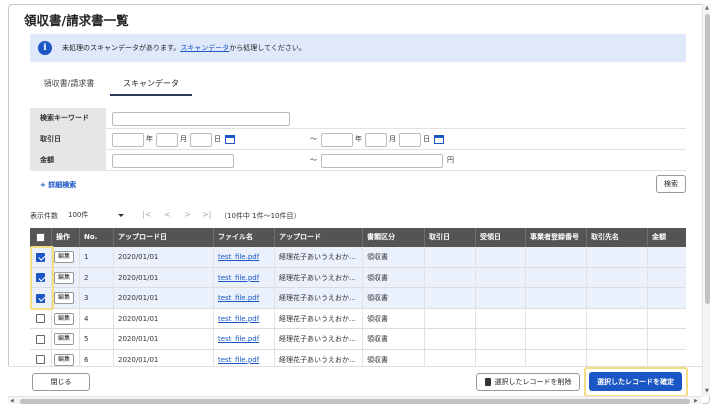 The height and width of the screenshot is (410, 718). What do you see at coordinates (97, 318) in the screenshot?
I see `no-cell: 4` at bounding box center [97, 318].